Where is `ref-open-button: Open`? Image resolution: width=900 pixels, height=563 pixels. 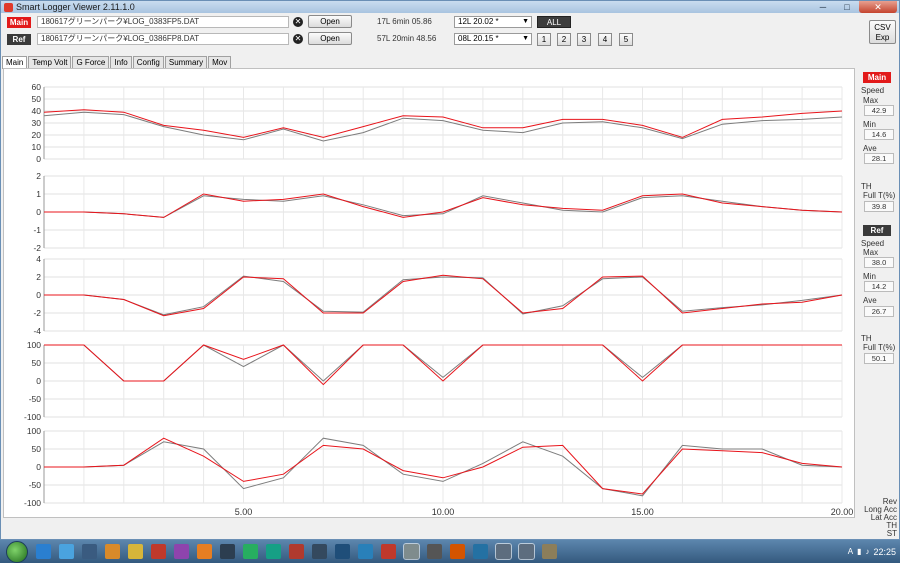 ref-open-button: Open is located at coordinates (330, 38).